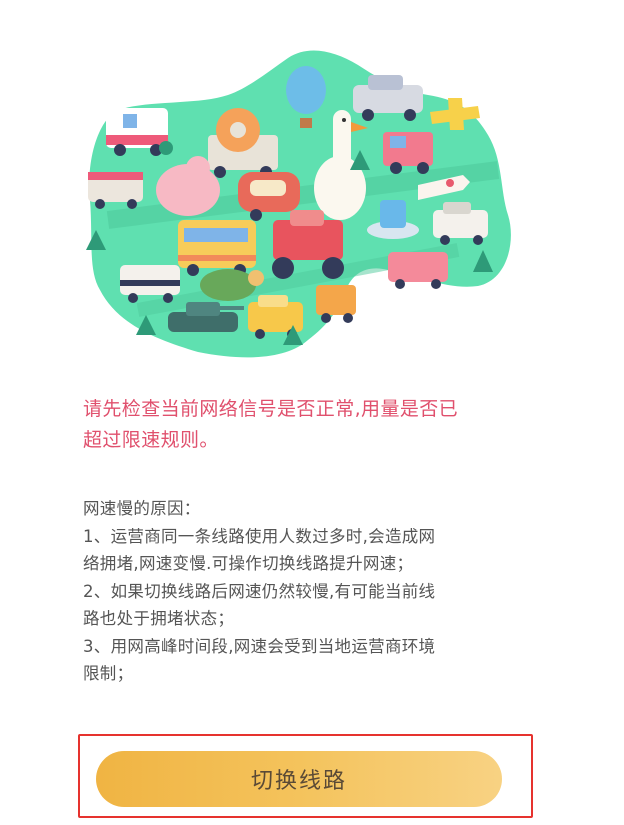 This screenshot has height=825, width=624. What do you see at coordinates (217, 248) in the screenshot?
I see `bus-toy` at bounding box center [217, 248].